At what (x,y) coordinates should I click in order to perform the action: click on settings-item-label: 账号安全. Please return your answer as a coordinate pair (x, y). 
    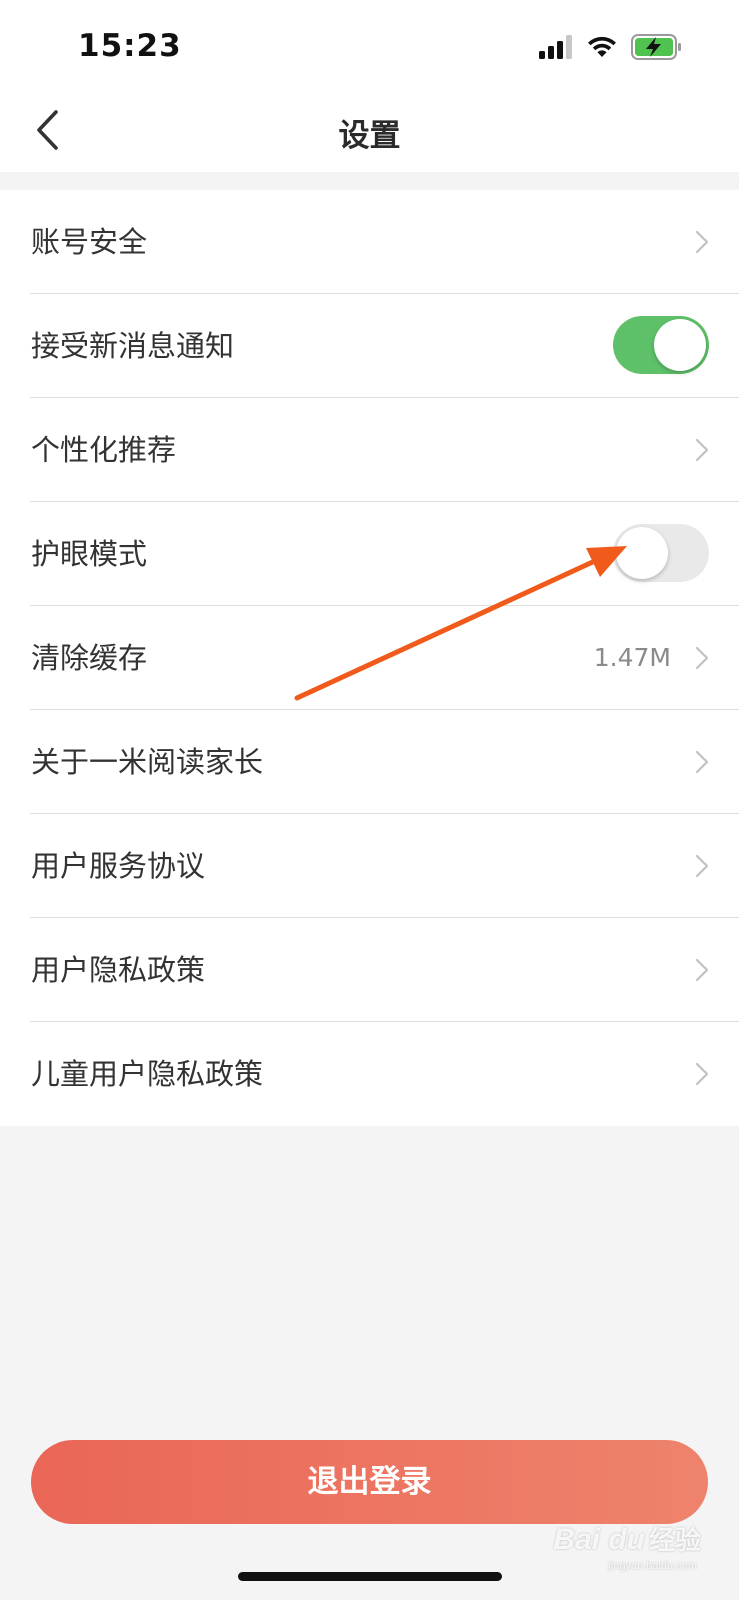
    Looking at the image, I should click on (89, 242).